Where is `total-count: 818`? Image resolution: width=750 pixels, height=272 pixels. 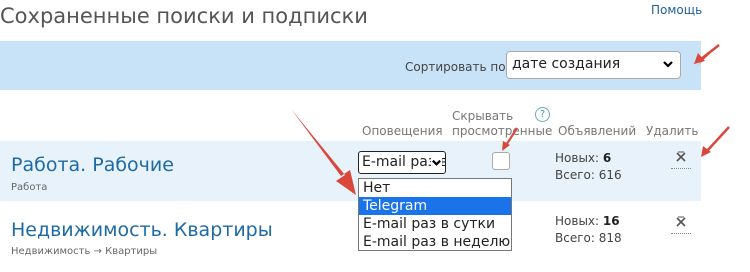
total-count: 818 is located at coordinates (610, 238).